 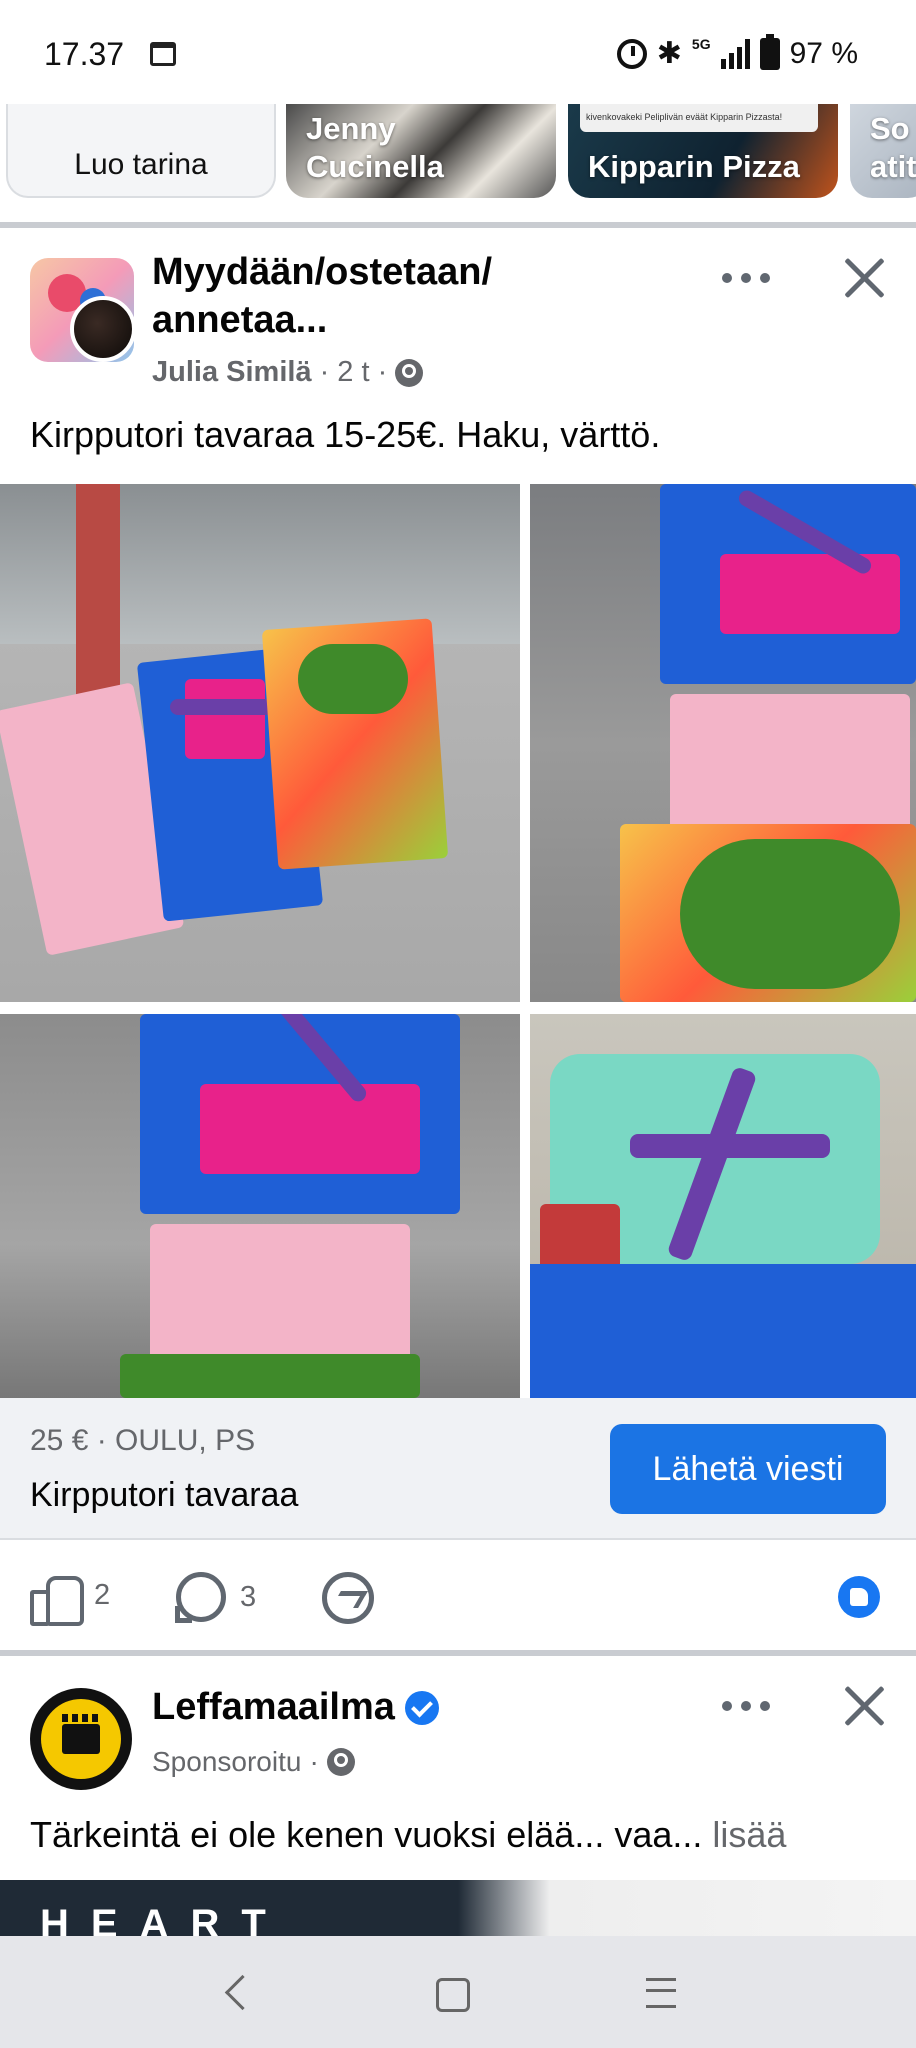 I want to click on messenger-icon, so click(x=348, y=1598).